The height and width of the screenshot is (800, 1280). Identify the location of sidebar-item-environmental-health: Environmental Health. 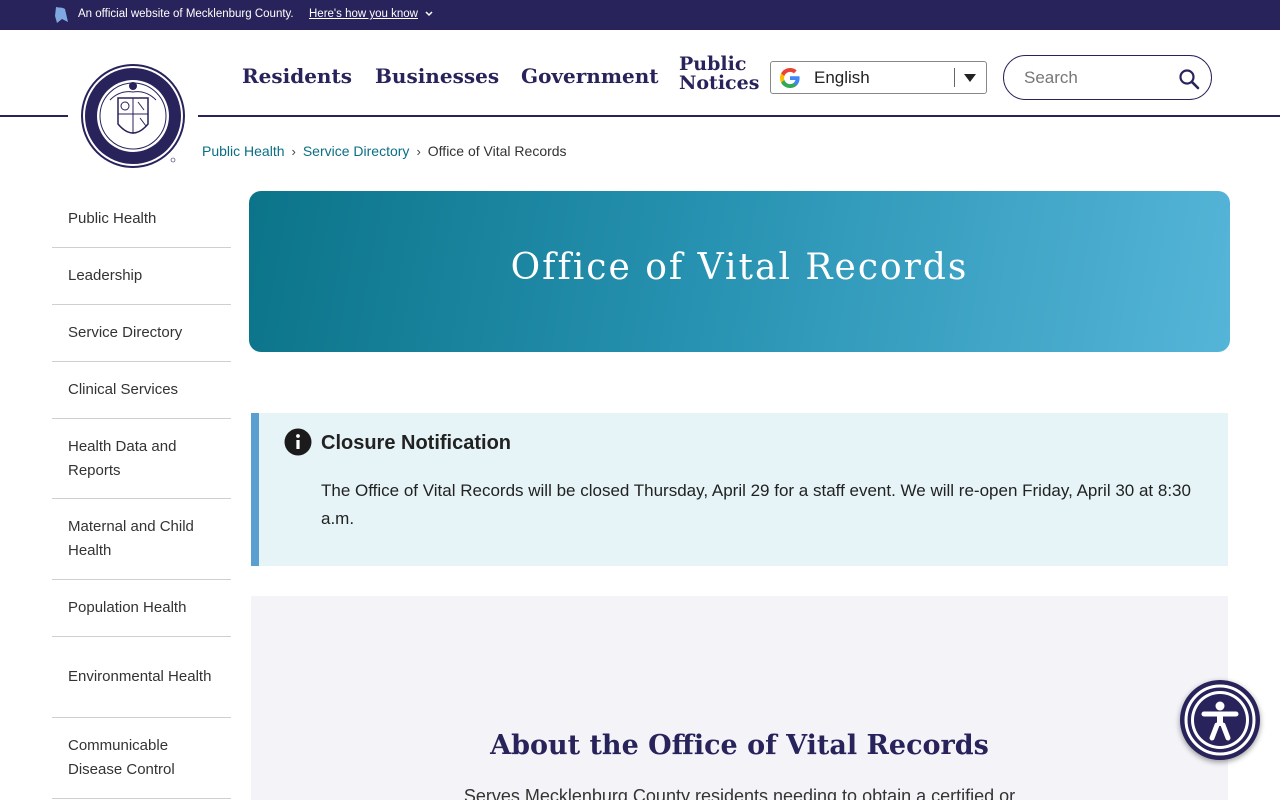
(141, 677).